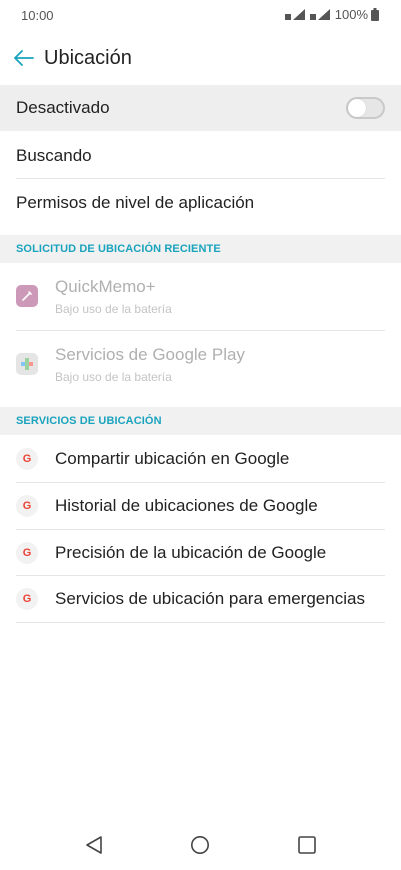 The image size is (401, 870). I want to click on service-label: Servicios de ubicación para emergencias, so click(210, 598).